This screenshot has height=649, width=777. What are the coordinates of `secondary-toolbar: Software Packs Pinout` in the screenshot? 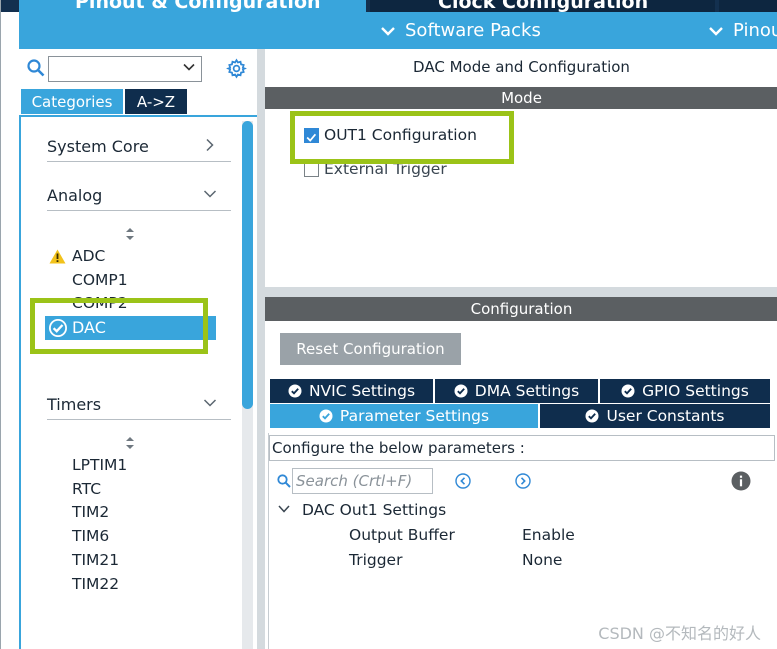 It's located at (398, 30).